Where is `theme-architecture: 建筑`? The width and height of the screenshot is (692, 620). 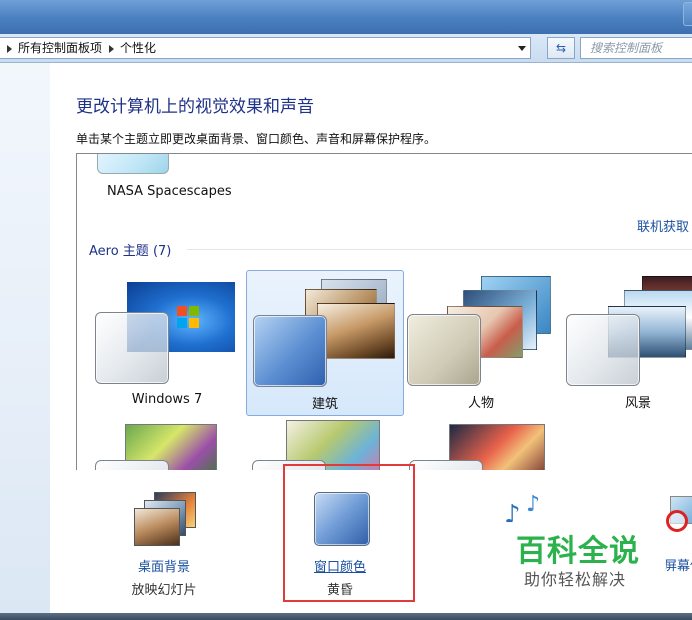
theme-architecture: 建筑 is located at coordinates (325, 343).